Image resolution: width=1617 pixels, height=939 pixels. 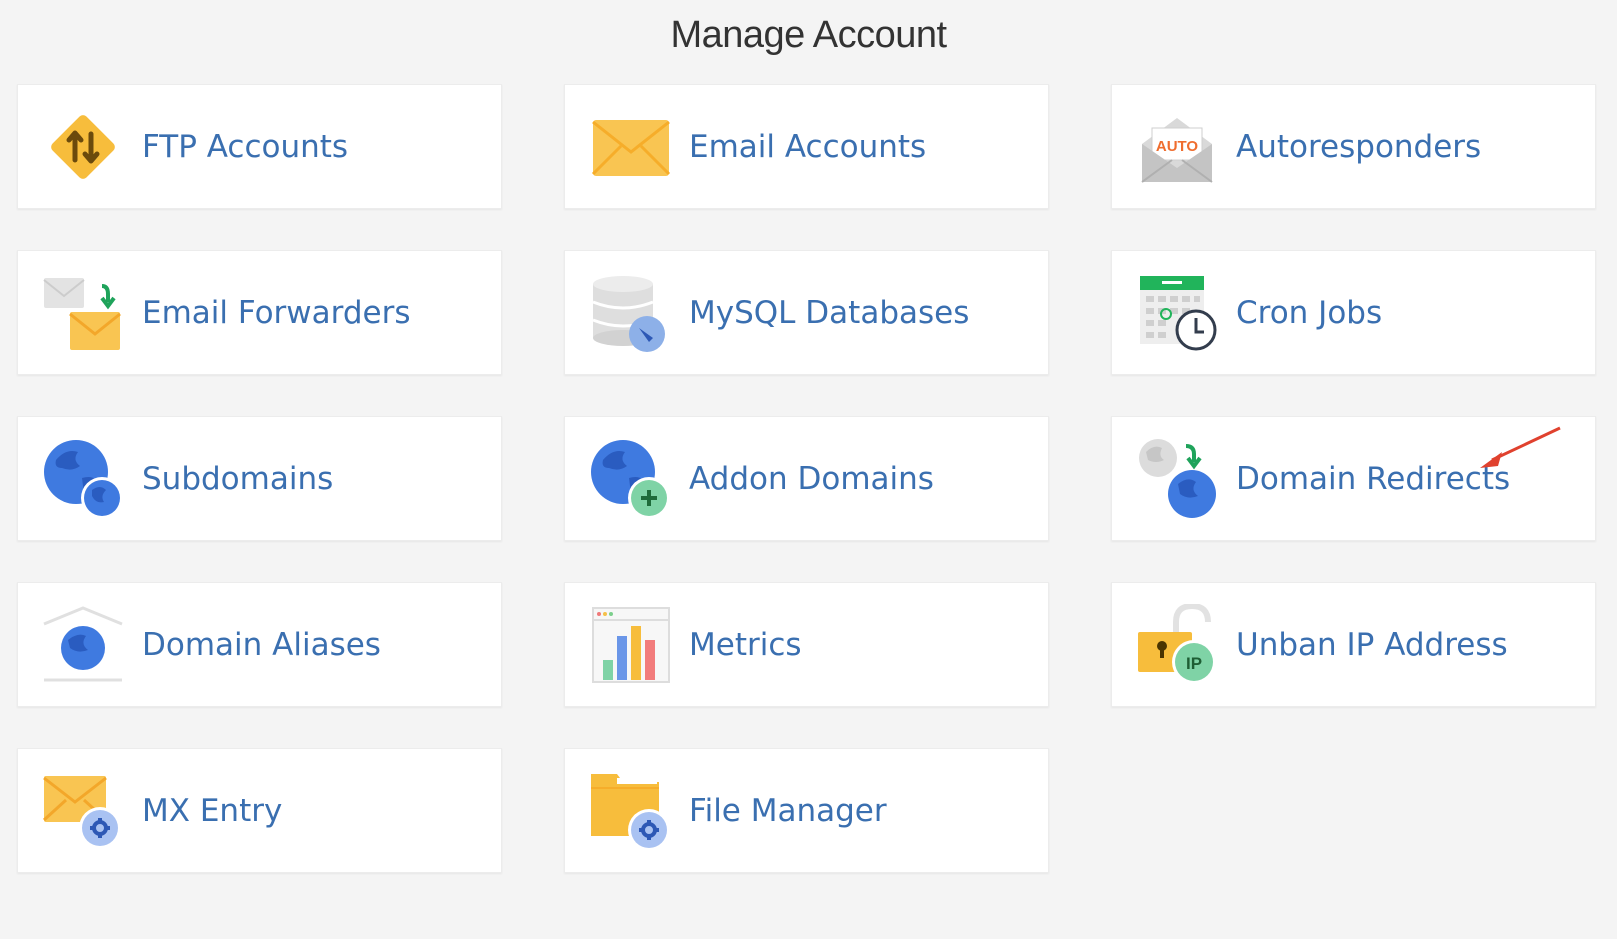 What do you see at coordinates (788, 810) in the screenshot?
I see `file-manager-label: File Manager` at bounding box center [788, 810].